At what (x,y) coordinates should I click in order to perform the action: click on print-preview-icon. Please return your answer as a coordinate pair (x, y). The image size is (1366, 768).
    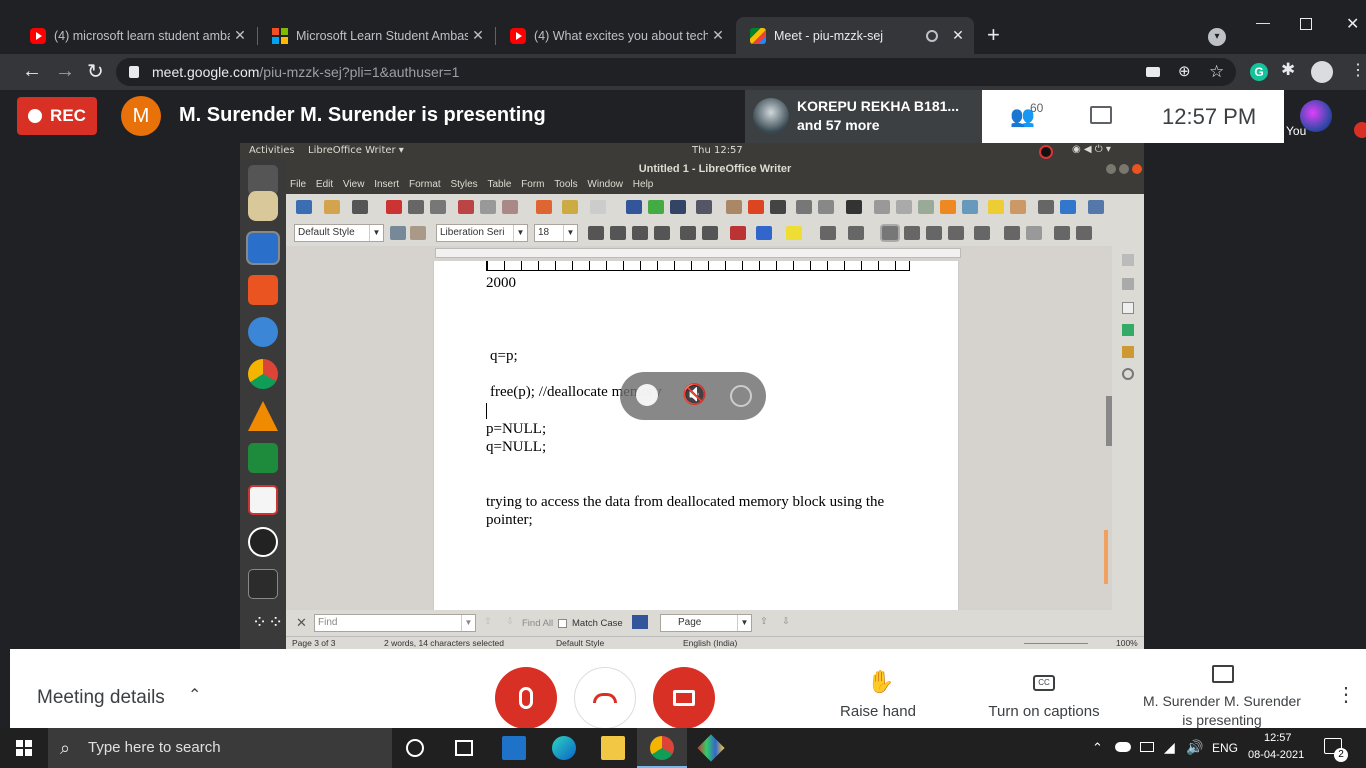
    Looking at the image, I should click on (438, 207).